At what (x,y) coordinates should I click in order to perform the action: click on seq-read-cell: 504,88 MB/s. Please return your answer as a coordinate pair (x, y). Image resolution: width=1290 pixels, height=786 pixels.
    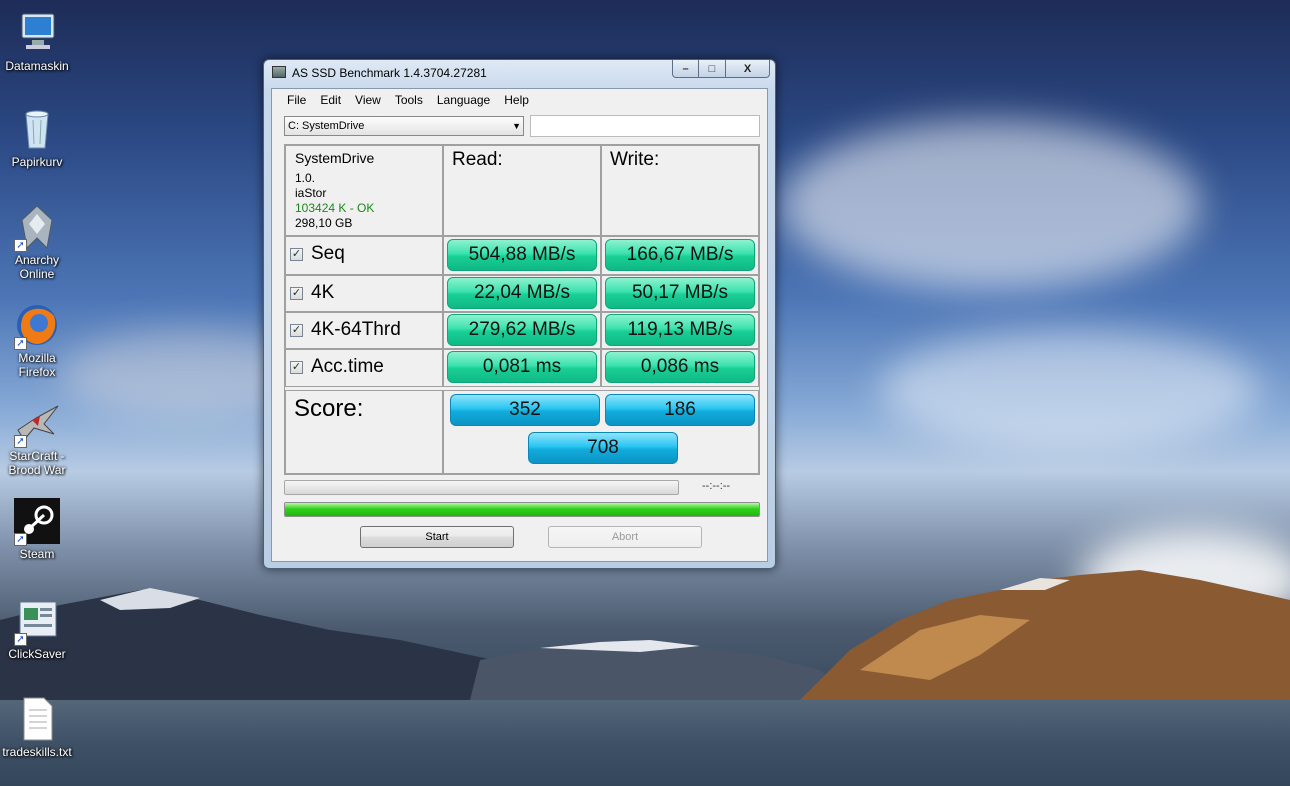
    Looking at the image, I should click on (522, 255).